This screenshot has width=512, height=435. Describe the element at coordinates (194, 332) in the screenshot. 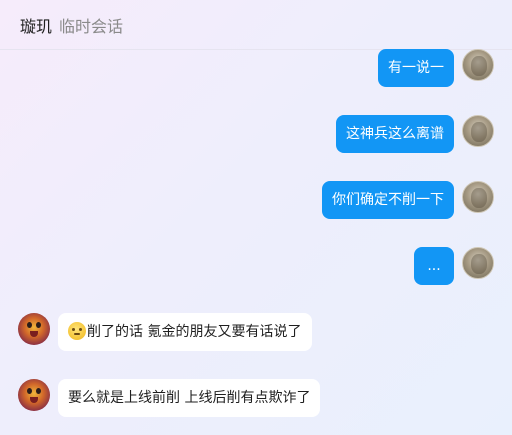

I see `message-text: 削了的话 氪金的朋友又要有话说了` at that location.